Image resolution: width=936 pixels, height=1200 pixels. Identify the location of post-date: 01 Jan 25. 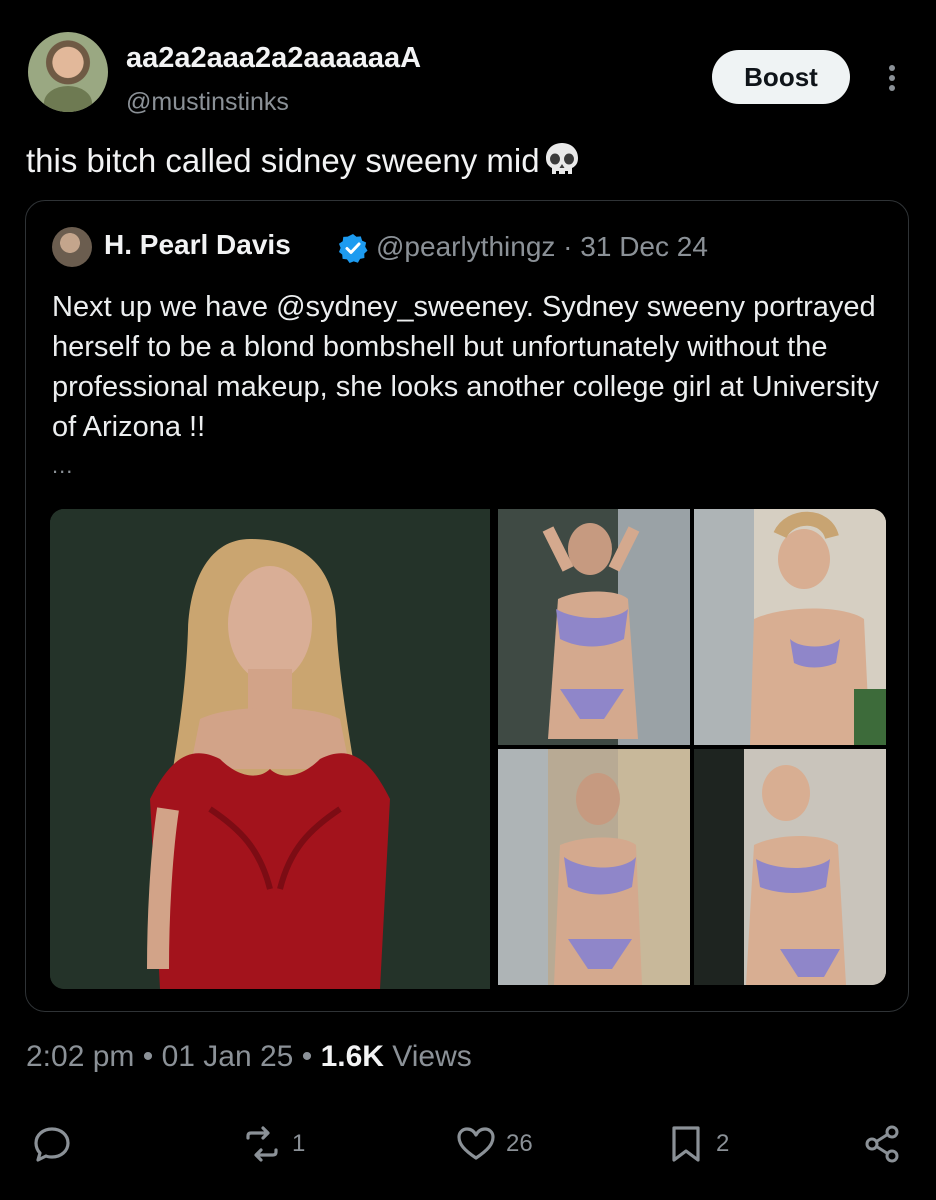
(227, 1056).